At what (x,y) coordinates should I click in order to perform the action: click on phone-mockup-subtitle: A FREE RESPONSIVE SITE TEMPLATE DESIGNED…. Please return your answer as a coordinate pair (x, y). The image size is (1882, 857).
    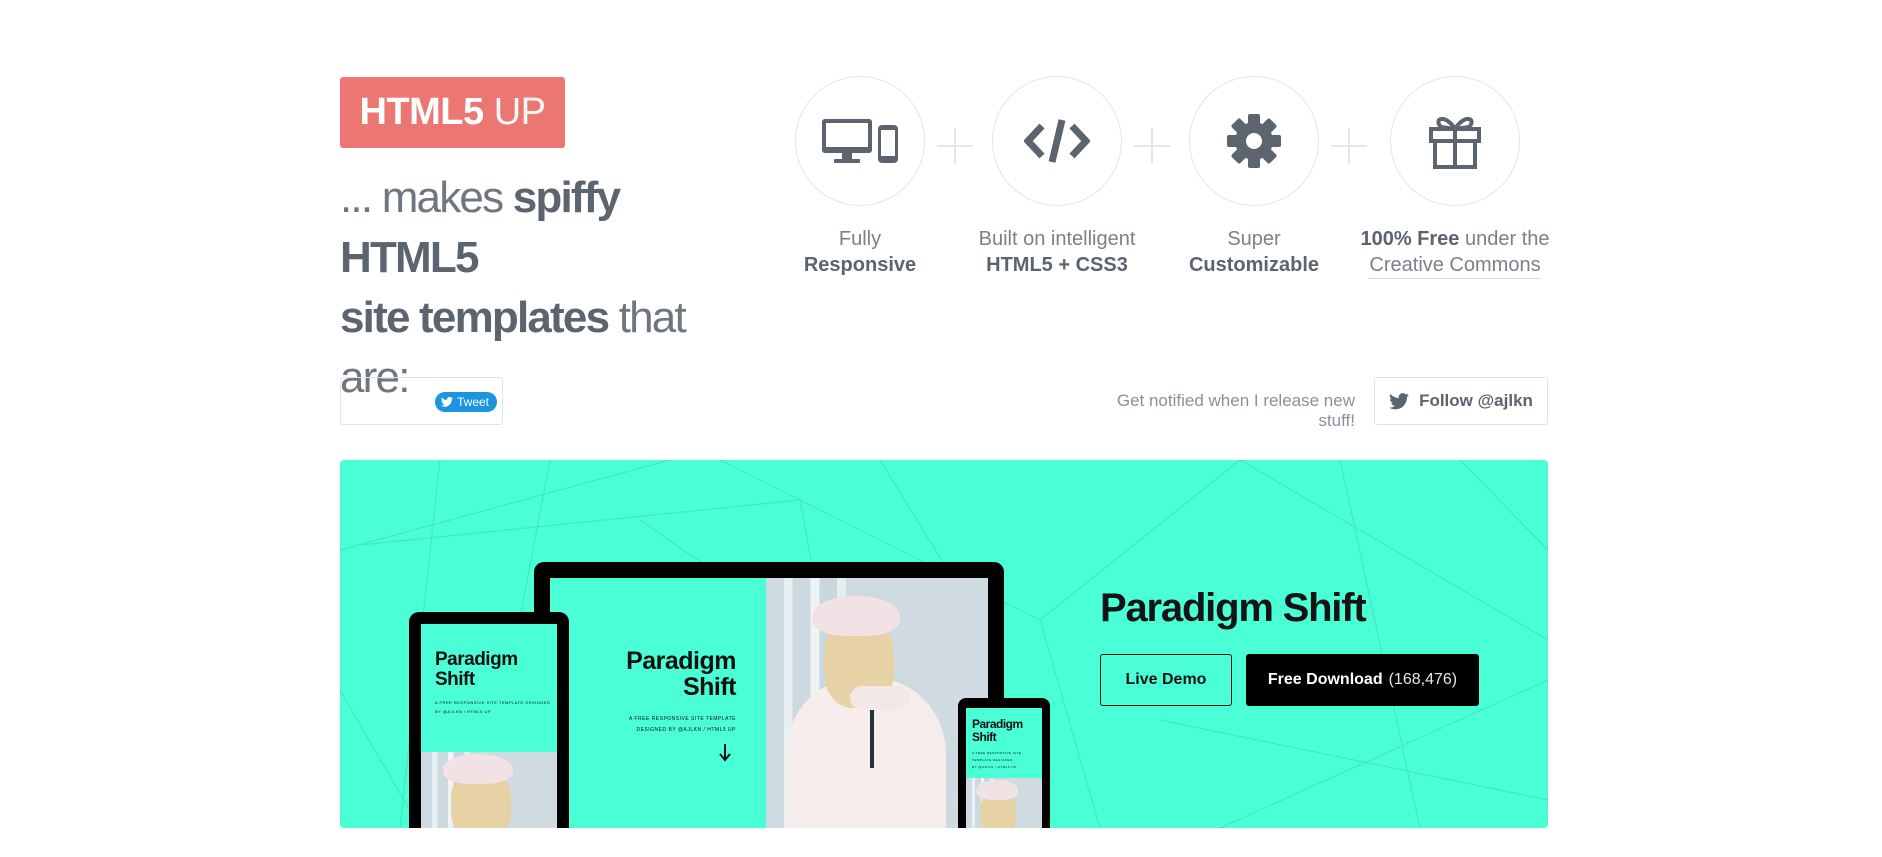
    Looking at the image, I should click on (1005, 760).